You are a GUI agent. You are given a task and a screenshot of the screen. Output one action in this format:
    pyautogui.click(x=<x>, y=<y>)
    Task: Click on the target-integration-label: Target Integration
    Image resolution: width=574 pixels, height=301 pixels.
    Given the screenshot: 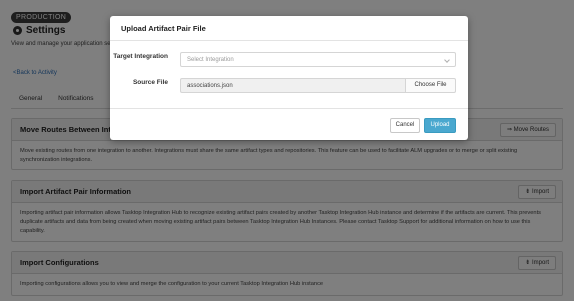 What is the action you would take?
    pyautogui.click(x=140, y=56)
    